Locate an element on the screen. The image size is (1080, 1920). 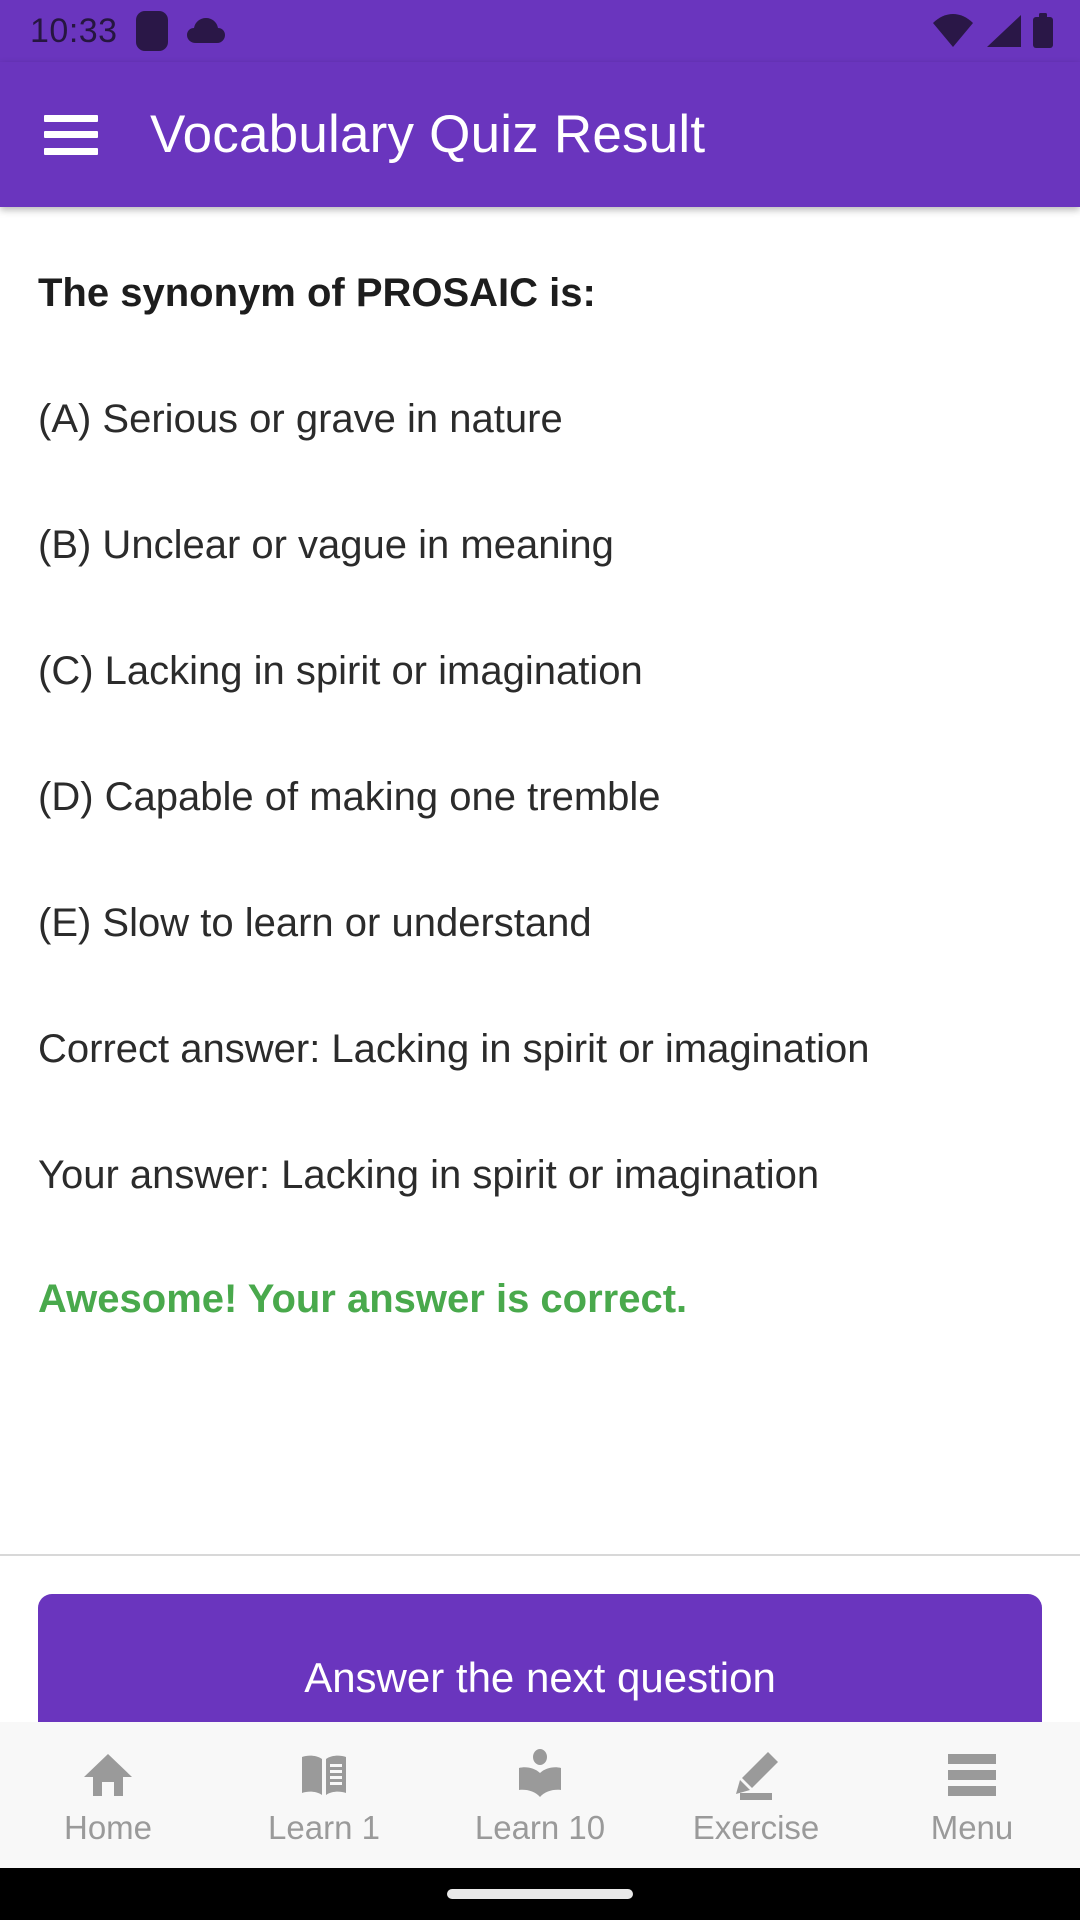
open-book-icon is located at coordinates (324, 1775).